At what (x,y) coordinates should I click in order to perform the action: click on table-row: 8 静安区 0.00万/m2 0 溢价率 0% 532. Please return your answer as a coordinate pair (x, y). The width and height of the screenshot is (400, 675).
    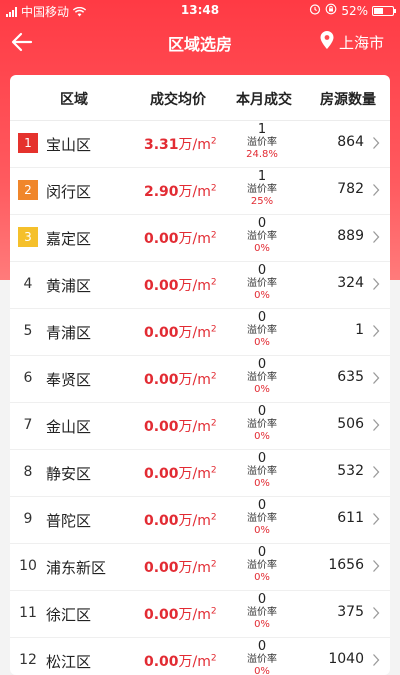
    Looking at the image, I should click on (200, 473).